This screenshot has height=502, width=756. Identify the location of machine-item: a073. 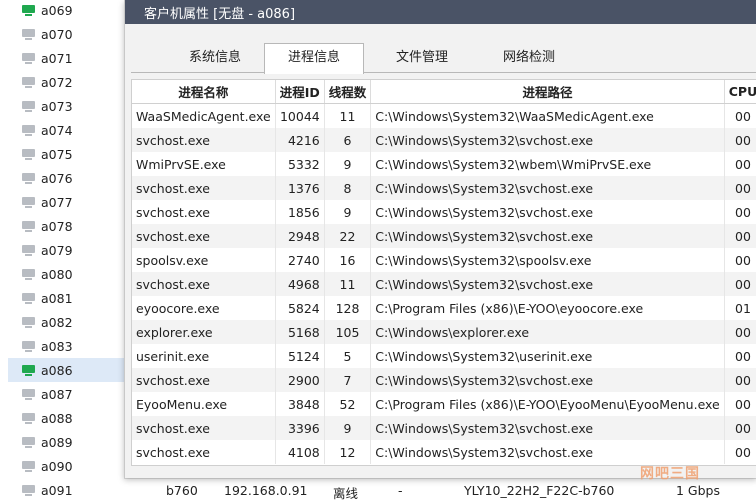
(66, 106).